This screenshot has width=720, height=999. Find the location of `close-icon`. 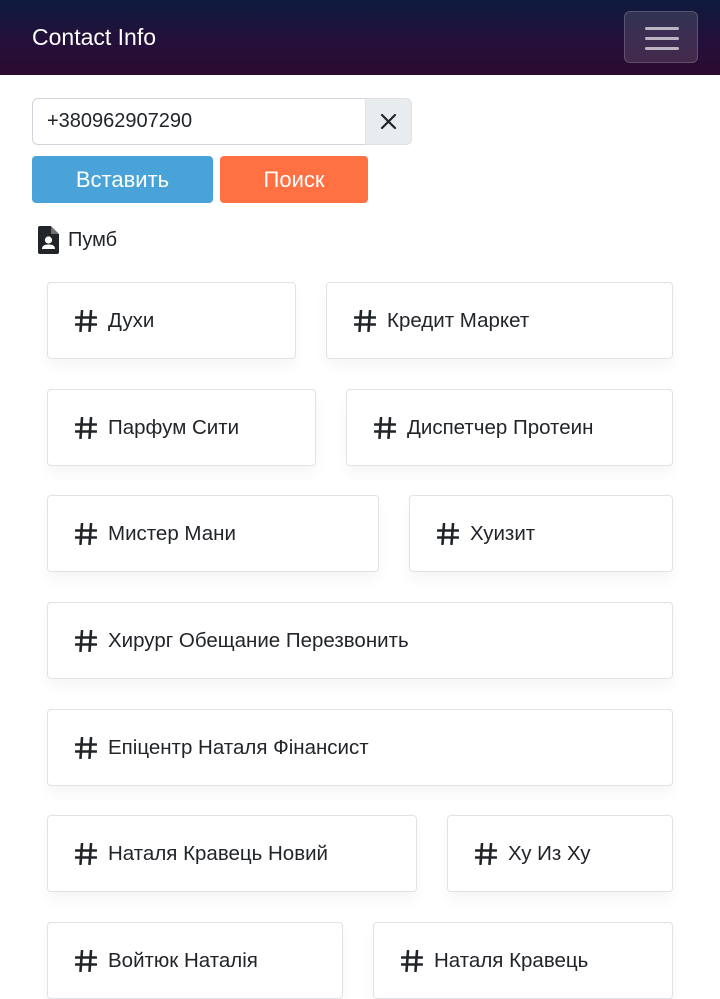

close-icon is located at coordinates (388, 121).